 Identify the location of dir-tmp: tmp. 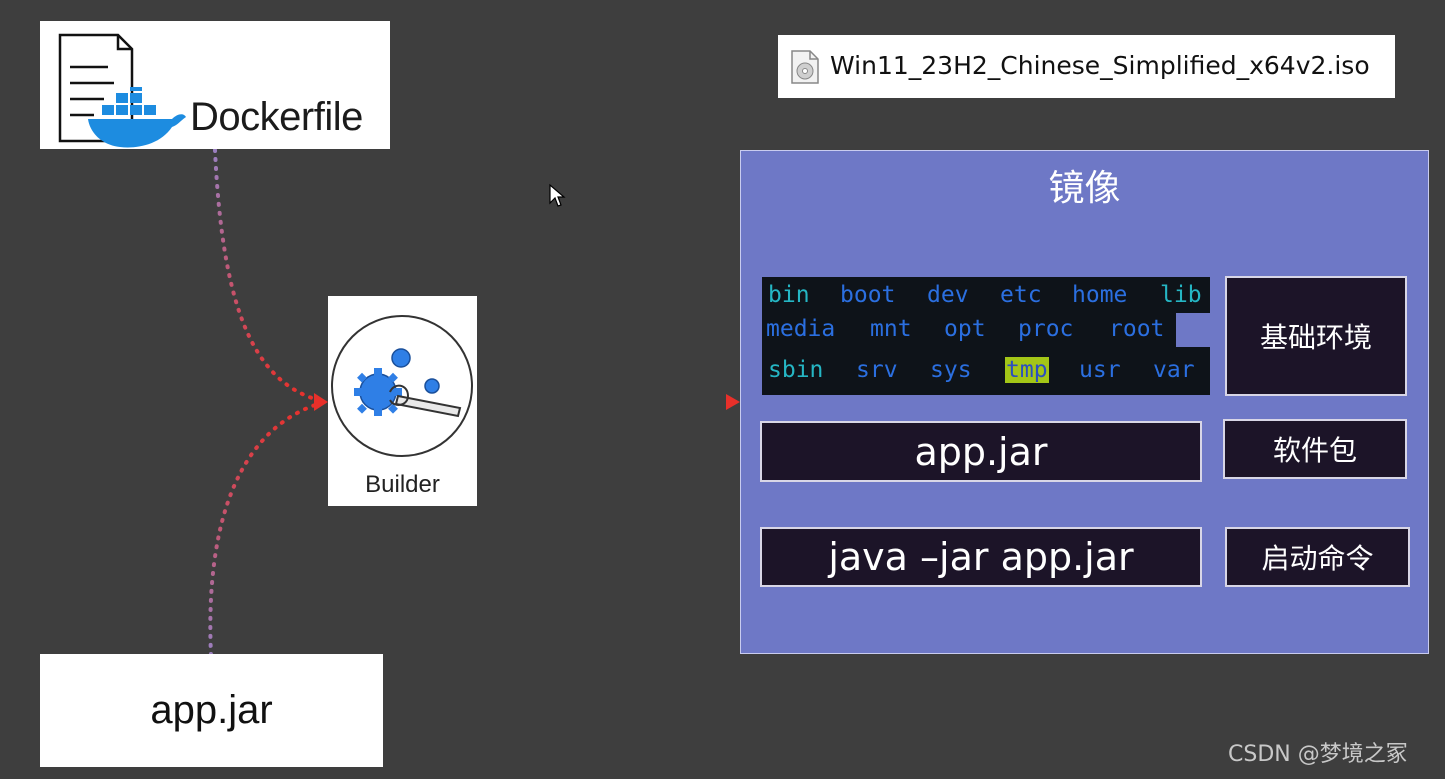
(1027, 370).